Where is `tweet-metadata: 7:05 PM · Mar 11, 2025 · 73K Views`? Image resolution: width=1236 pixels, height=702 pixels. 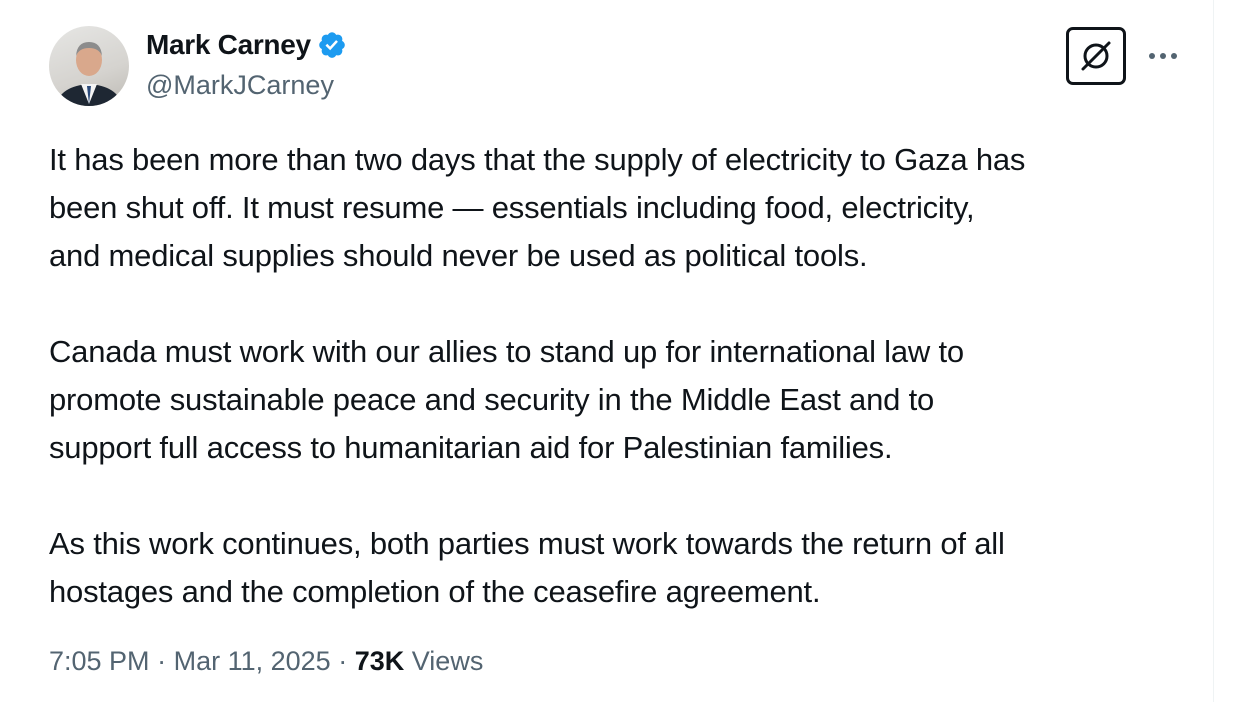
tweet-metadata: 7:05 PM · Mar 11, 2025 · 73K Views is located at coordinates (266, 661).